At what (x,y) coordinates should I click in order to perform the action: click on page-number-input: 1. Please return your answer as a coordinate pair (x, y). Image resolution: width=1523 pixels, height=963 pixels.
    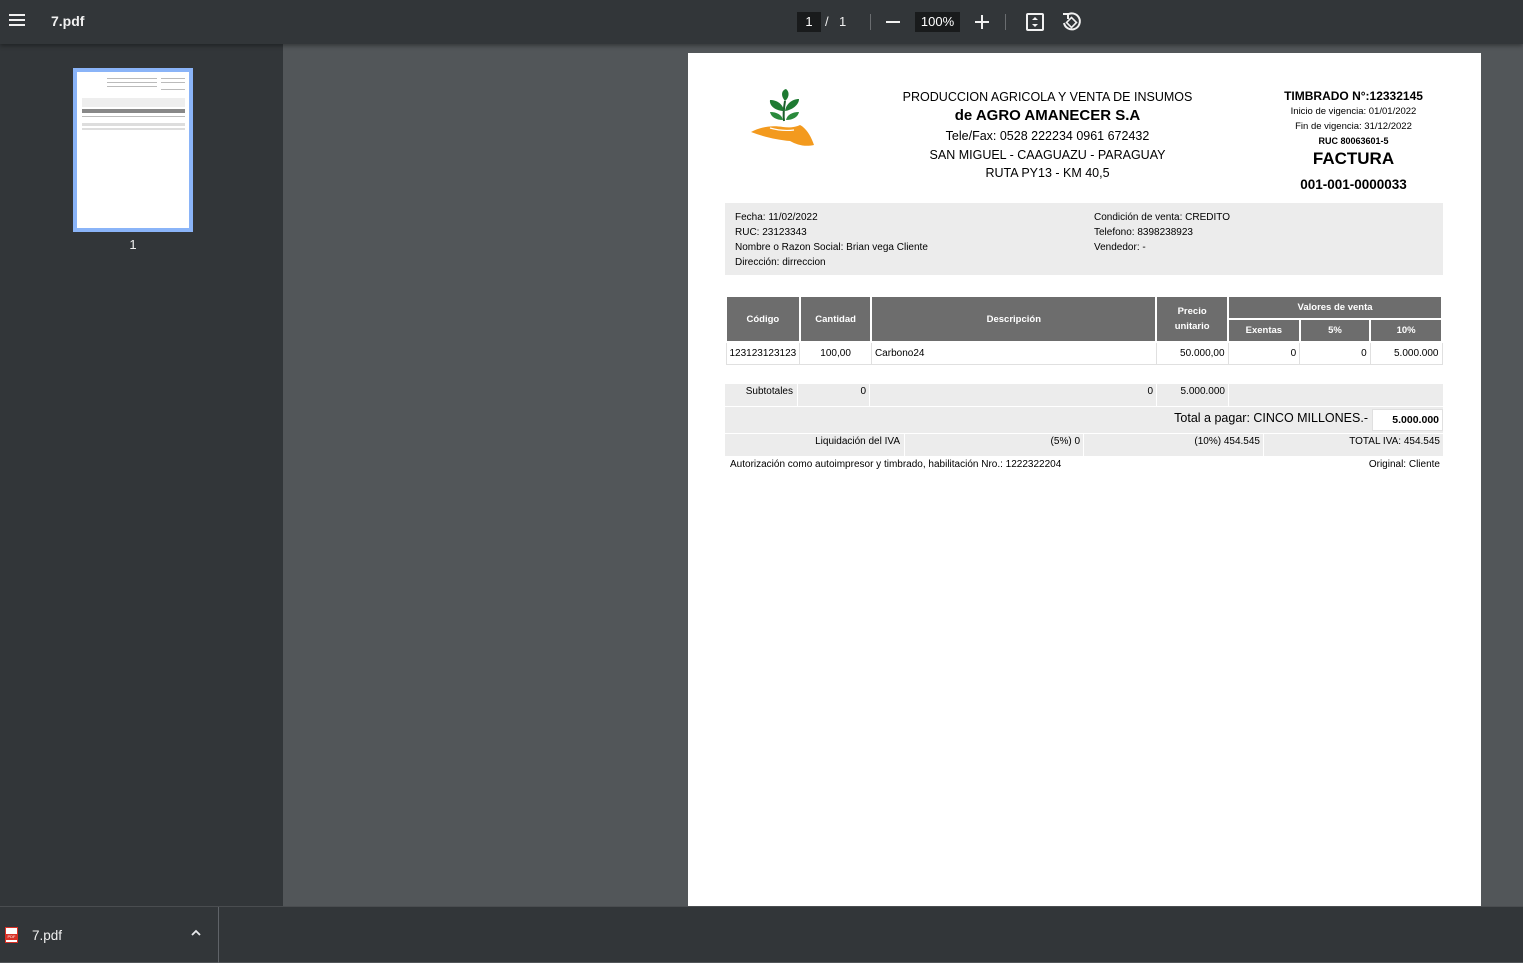
    Looking at the image, I should click on (809, 22).